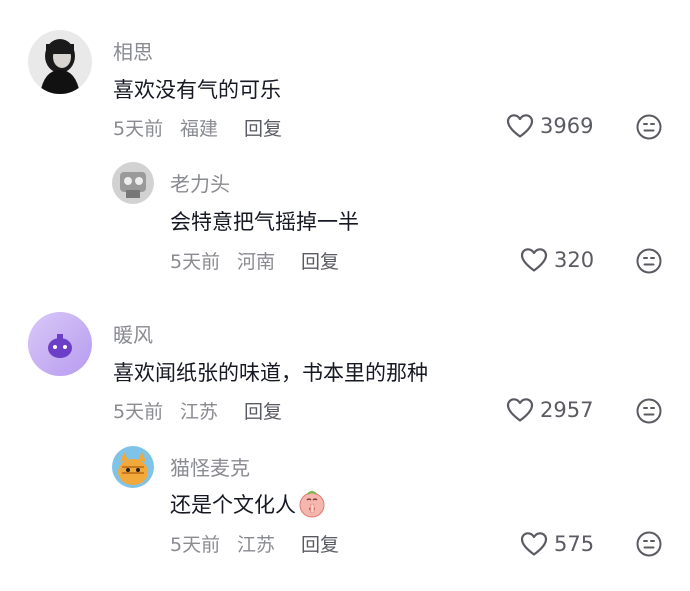 The width and height of the screenshot is (690, 591). What do you see at coordinates (567, 126) in the screenshot?
I see `like-count: 3969` at bounding box center [567, 126].